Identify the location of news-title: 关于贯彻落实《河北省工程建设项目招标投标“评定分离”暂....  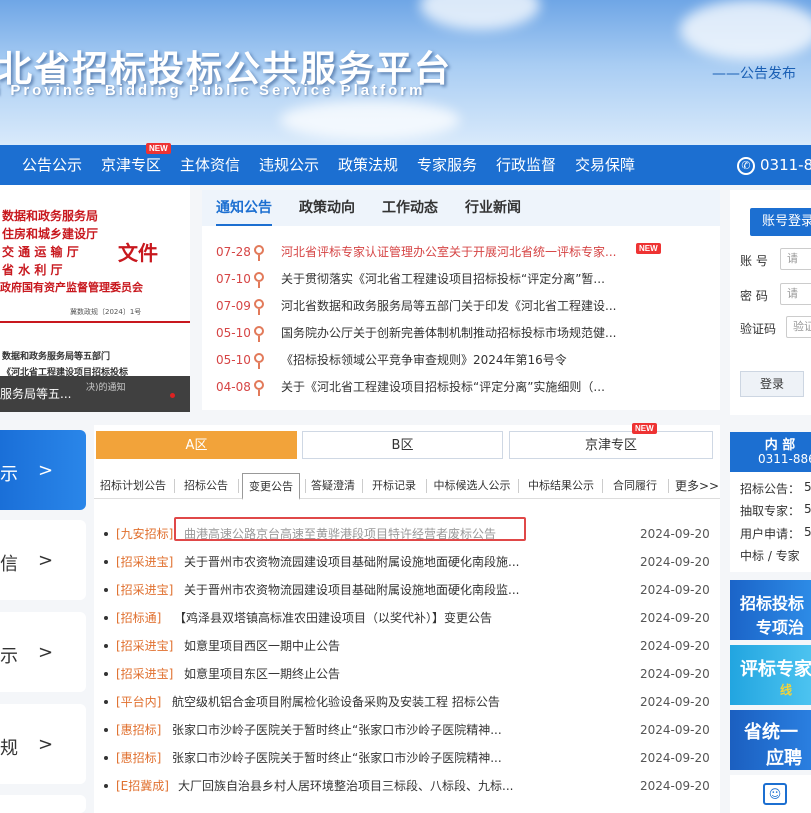
(453, 279).